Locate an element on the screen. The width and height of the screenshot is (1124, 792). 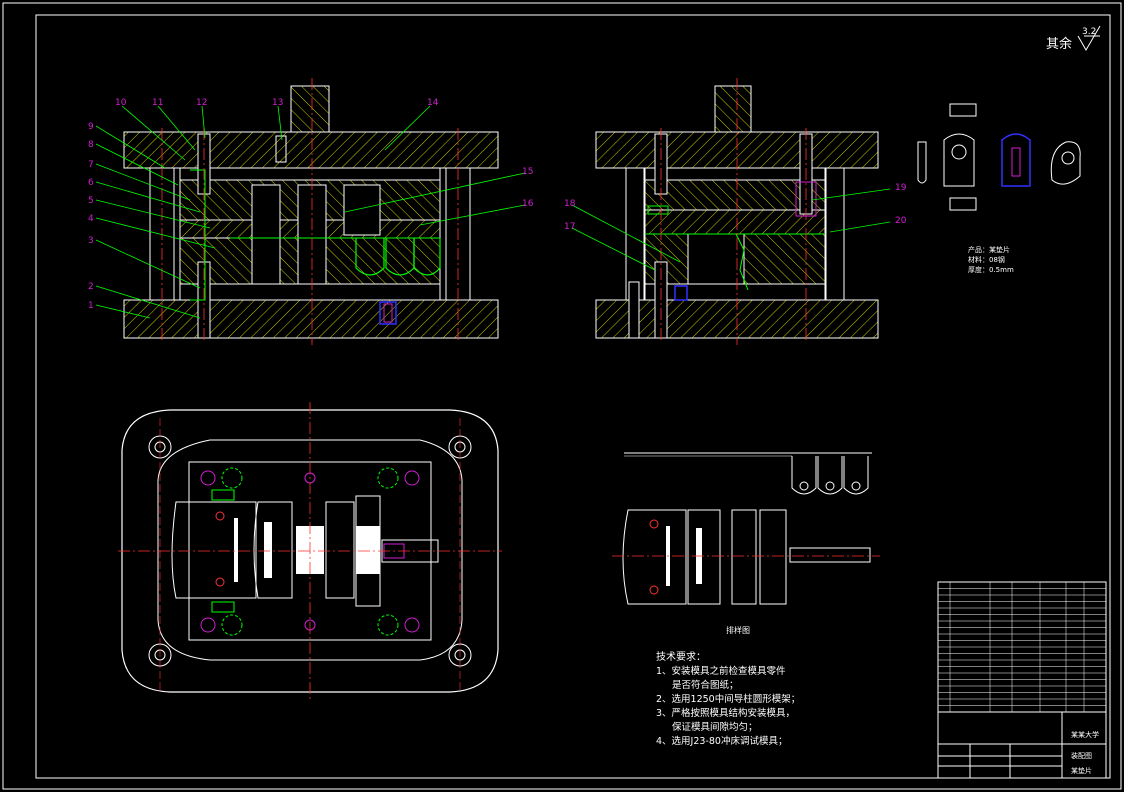
product-thickness: 厚度：0.5mm is located at coordinates (991, 269).